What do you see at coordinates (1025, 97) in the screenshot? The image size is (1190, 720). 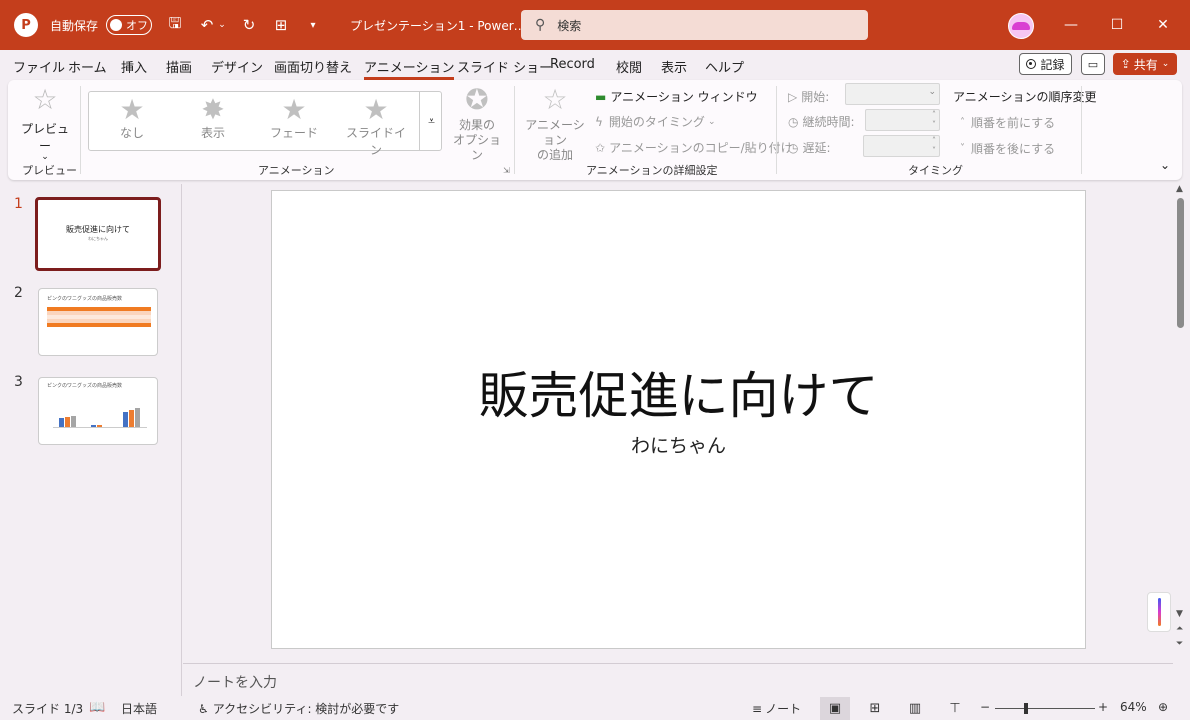 I see `reorder-title: アニメーションの順序変更` at bounding box center [1025, 97].